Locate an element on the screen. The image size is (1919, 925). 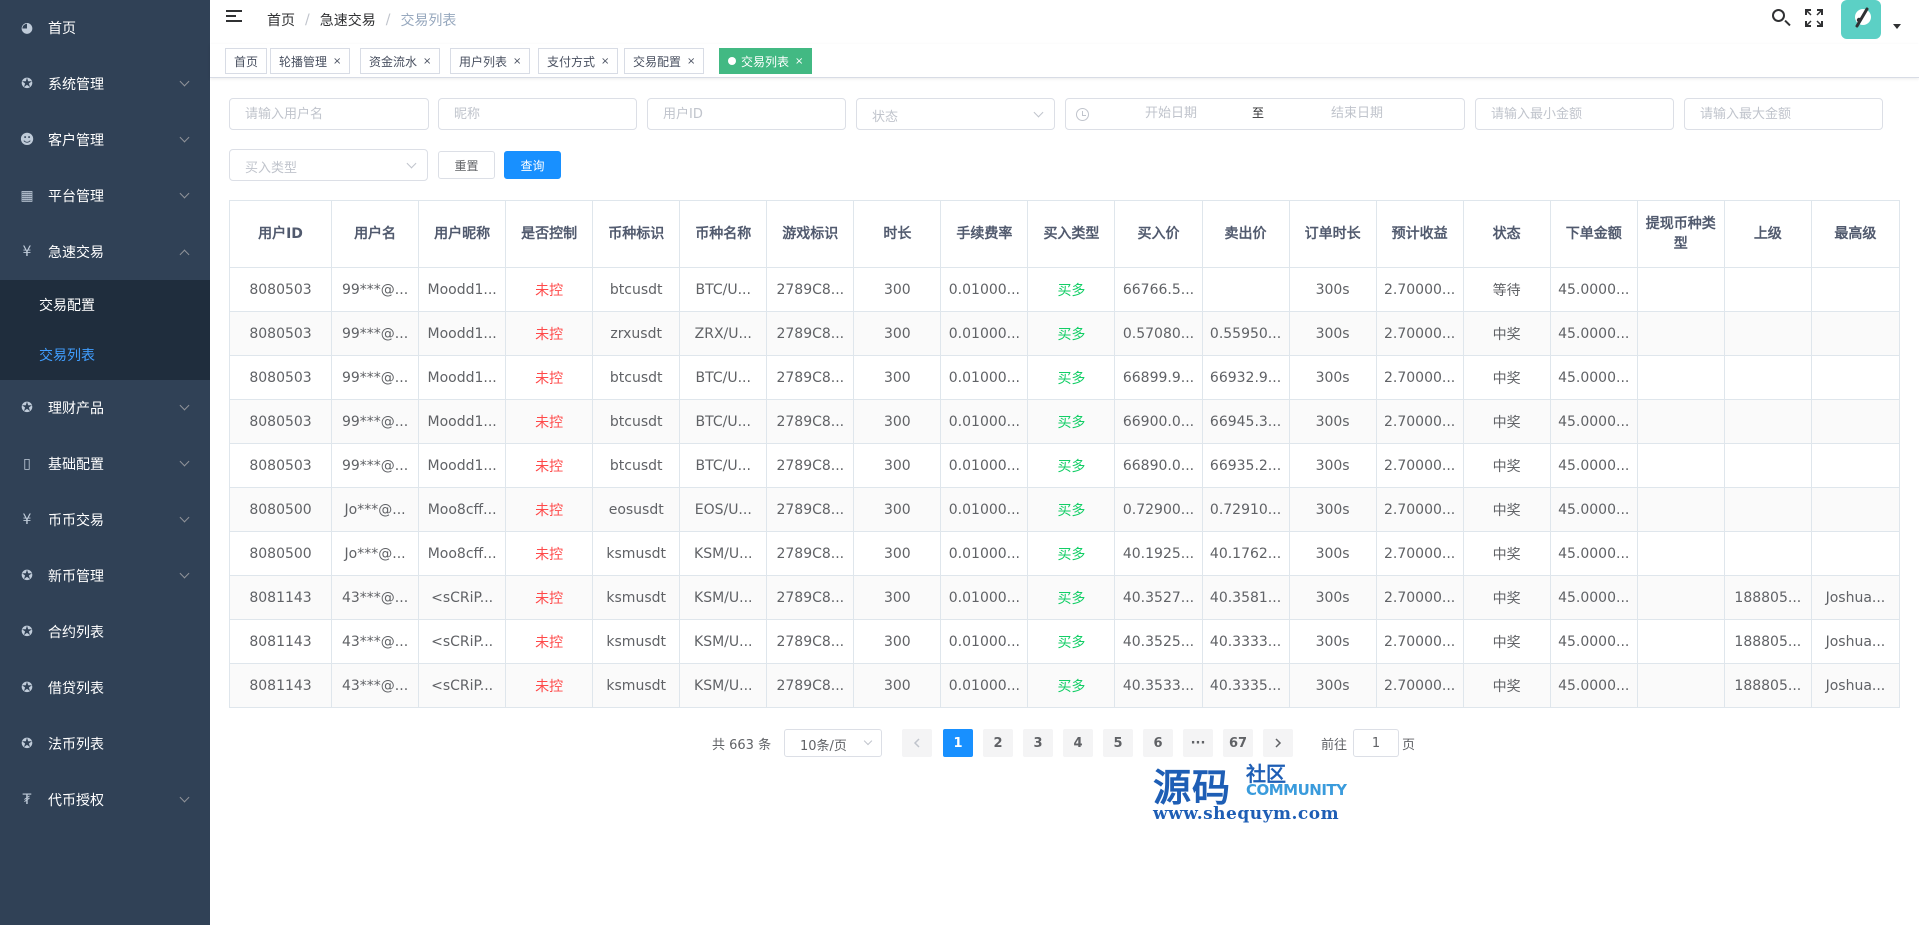
goto-page-input is located at coordinates (1376, 743).